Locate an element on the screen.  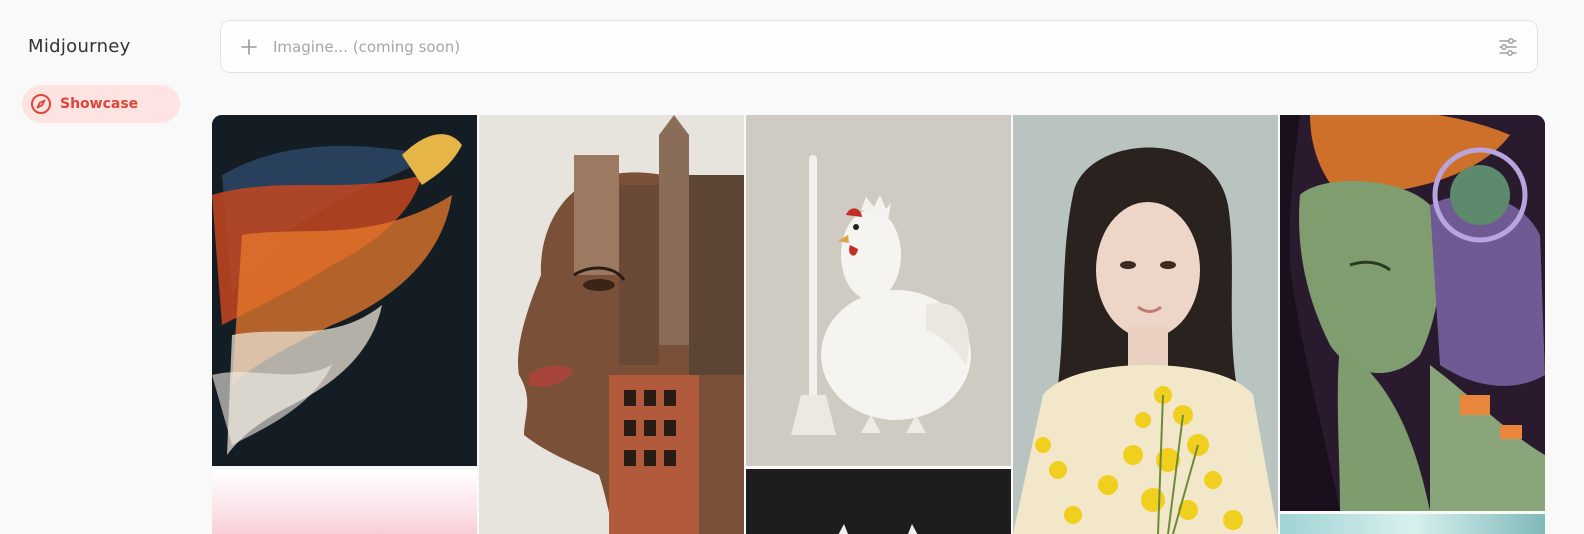
sidebar: Midjourney Showcase is located at coordinates (100, 267).